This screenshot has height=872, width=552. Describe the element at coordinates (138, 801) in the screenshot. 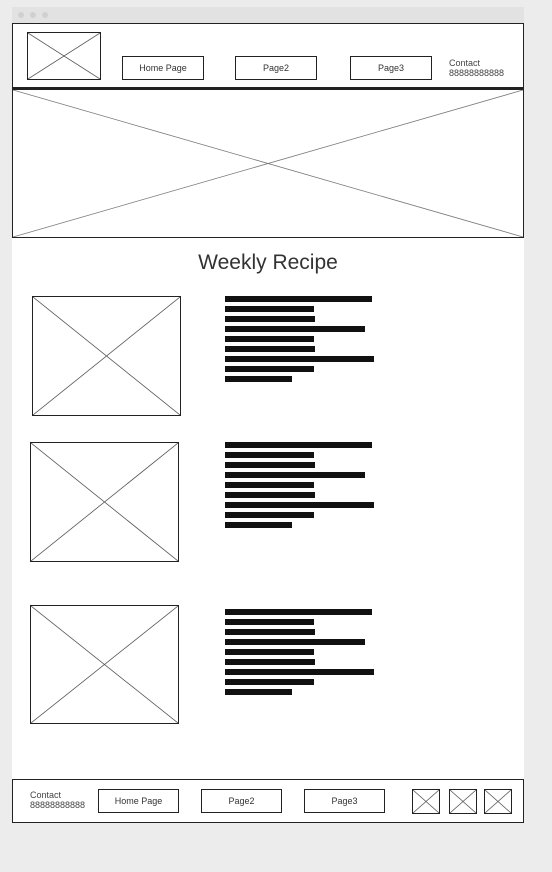

I see `footer-nav-home-button: Home Page` at that location.